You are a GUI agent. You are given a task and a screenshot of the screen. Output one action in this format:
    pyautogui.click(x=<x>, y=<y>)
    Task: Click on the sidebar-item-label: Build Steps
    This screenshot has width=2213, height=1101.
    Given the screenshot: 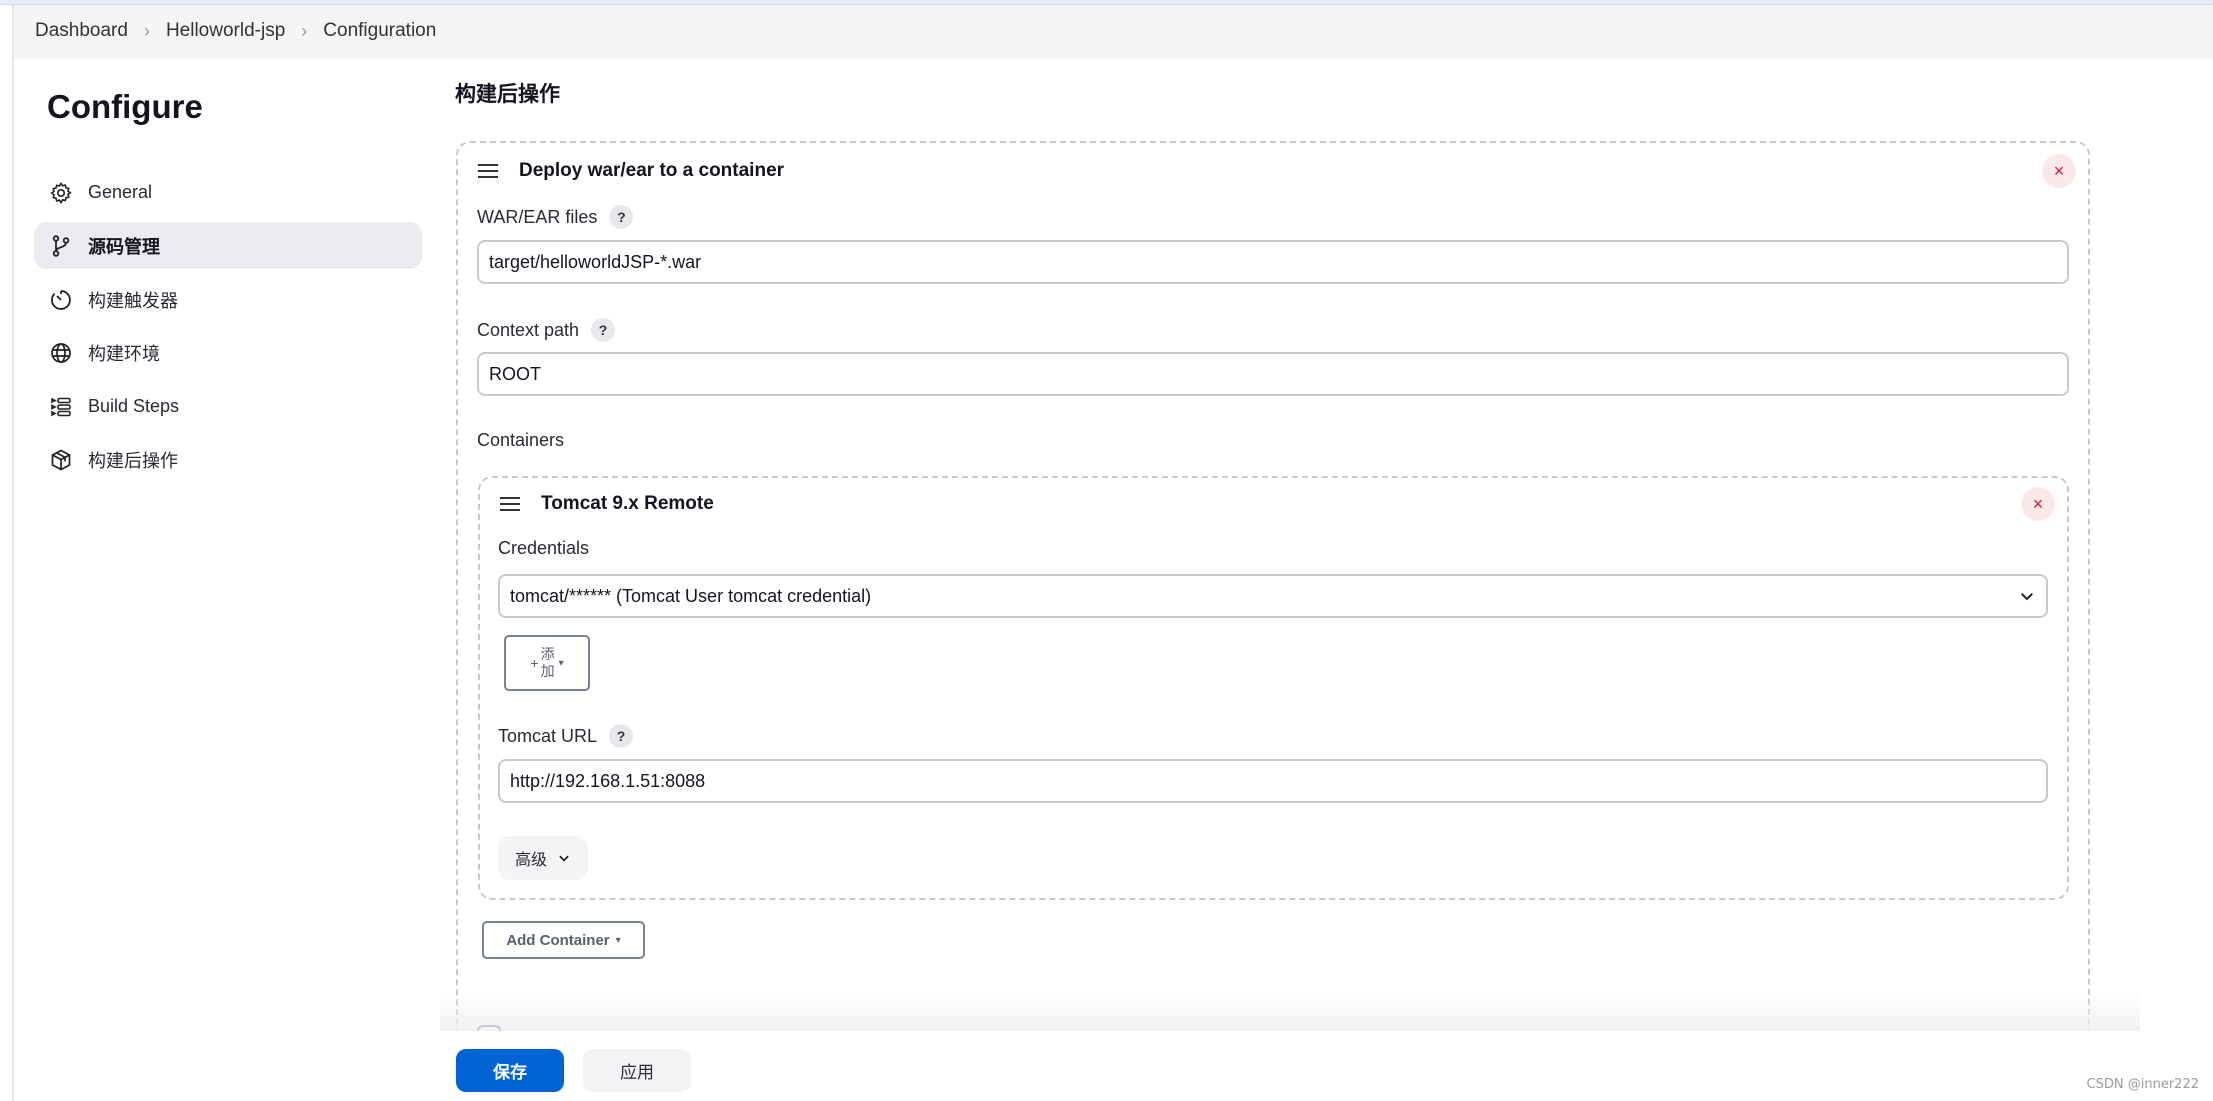 What is the action you would take?
    pyautogui.click(x=134, y=406)
    